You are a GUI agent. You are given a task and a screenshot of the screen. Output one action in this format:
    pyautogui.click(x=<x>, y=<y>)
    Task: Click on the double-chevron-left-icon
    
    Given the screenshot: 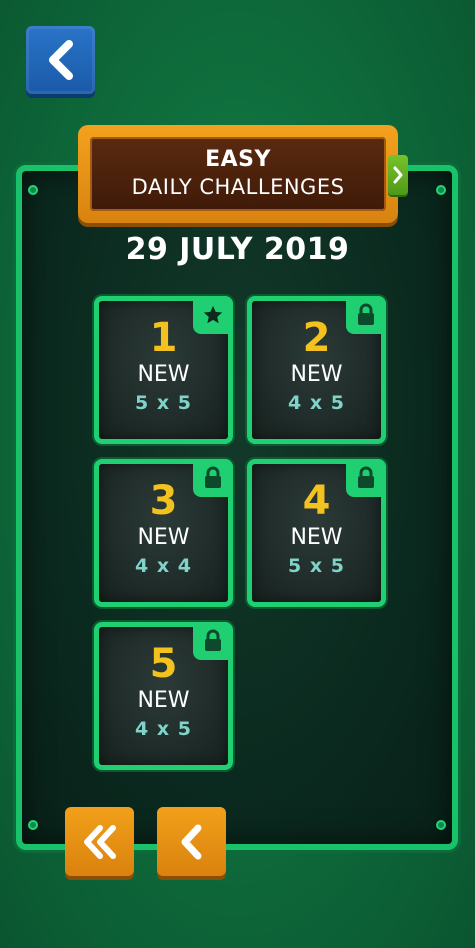 What is the action you would take?
    pyautogui.click(x=99, y=841)
    